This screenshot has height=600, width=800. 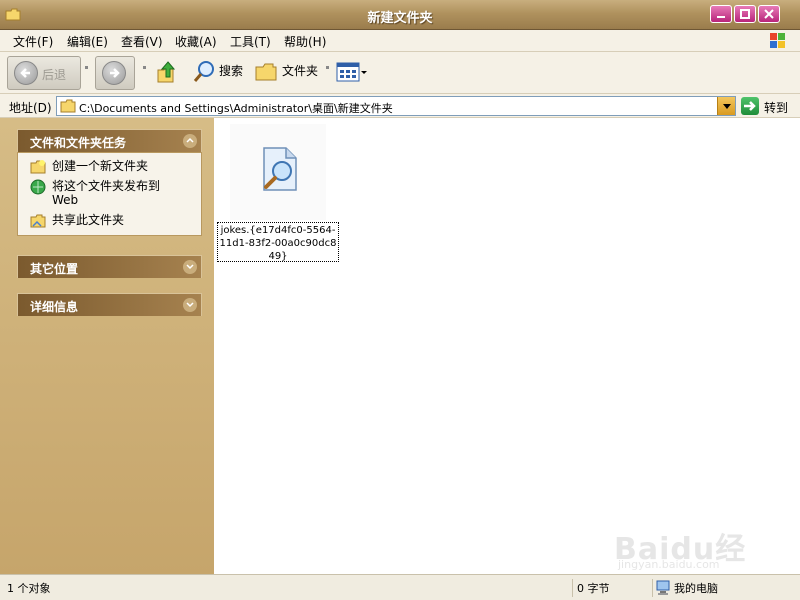 I want to click on search-icon, so click(x=204, y=72).